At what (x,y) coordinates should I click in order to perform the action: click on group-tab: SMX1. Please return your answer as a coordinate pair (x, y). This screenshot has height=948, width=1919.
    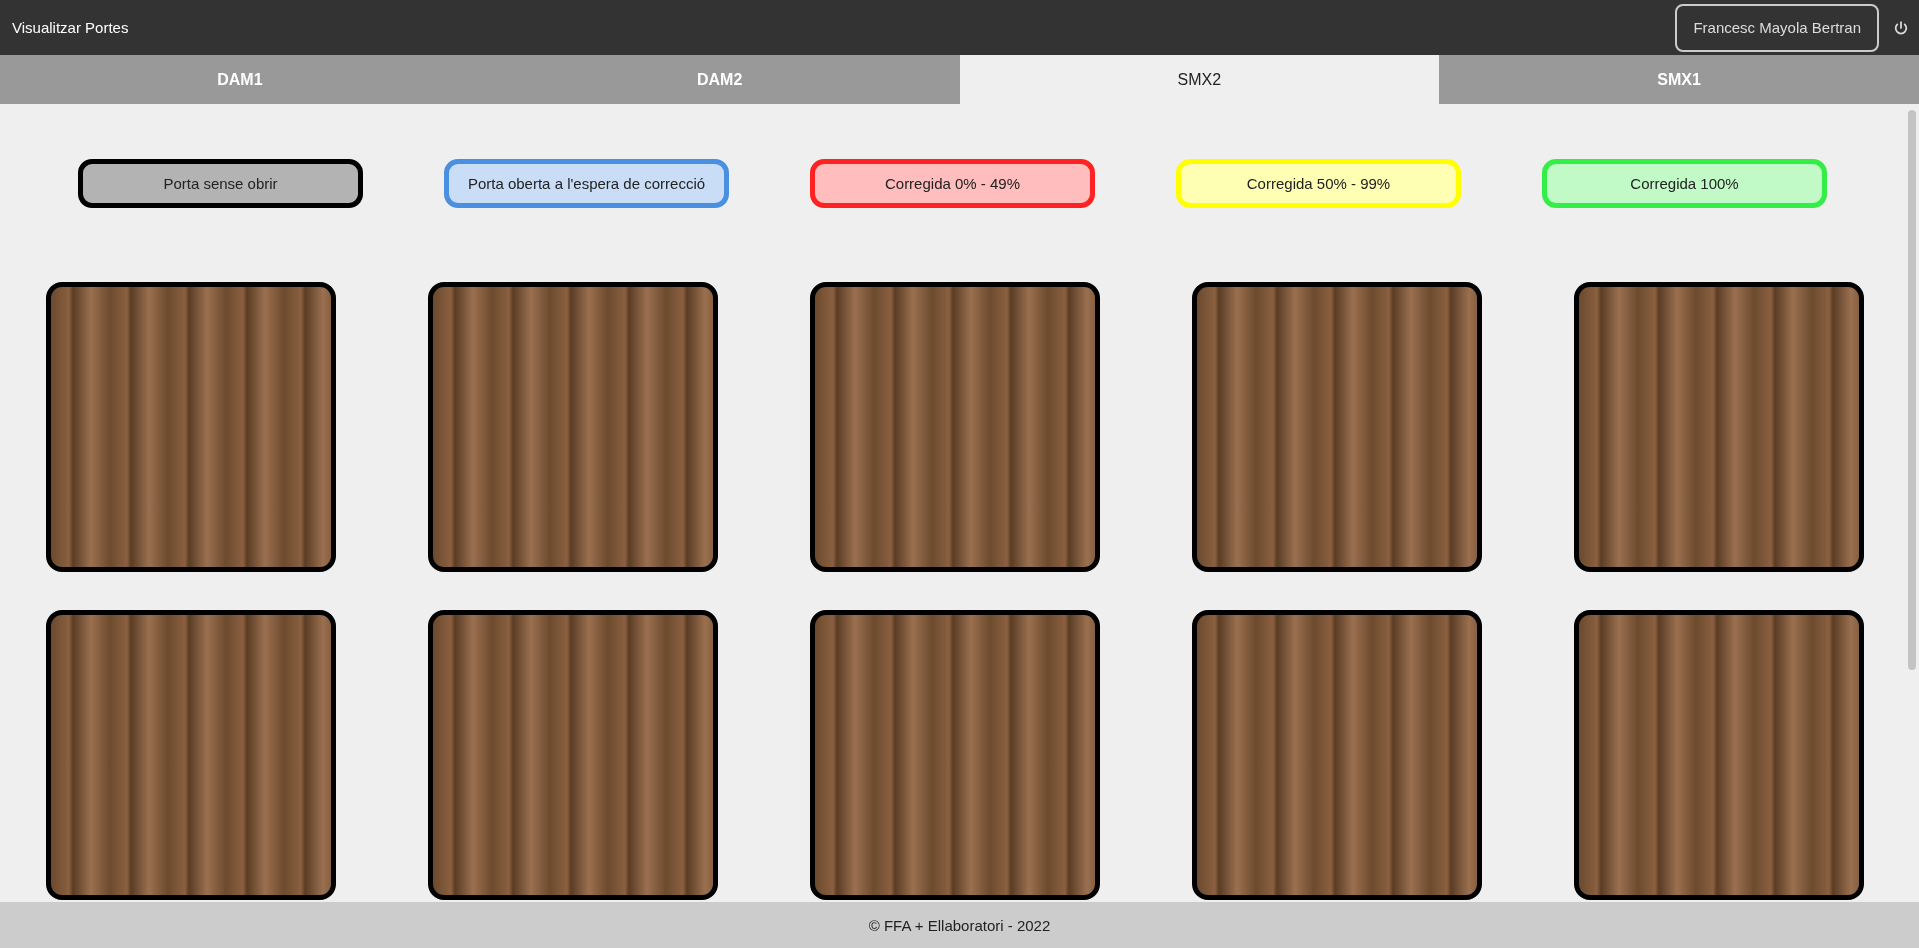
    Looking at the image, I should click on (1679, 79).